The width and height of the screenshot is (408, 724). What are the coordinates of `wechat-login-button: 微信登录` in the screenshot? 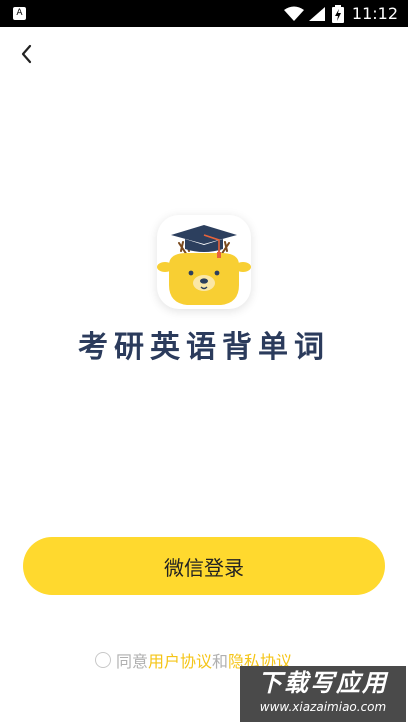 It's located at (204, 566).